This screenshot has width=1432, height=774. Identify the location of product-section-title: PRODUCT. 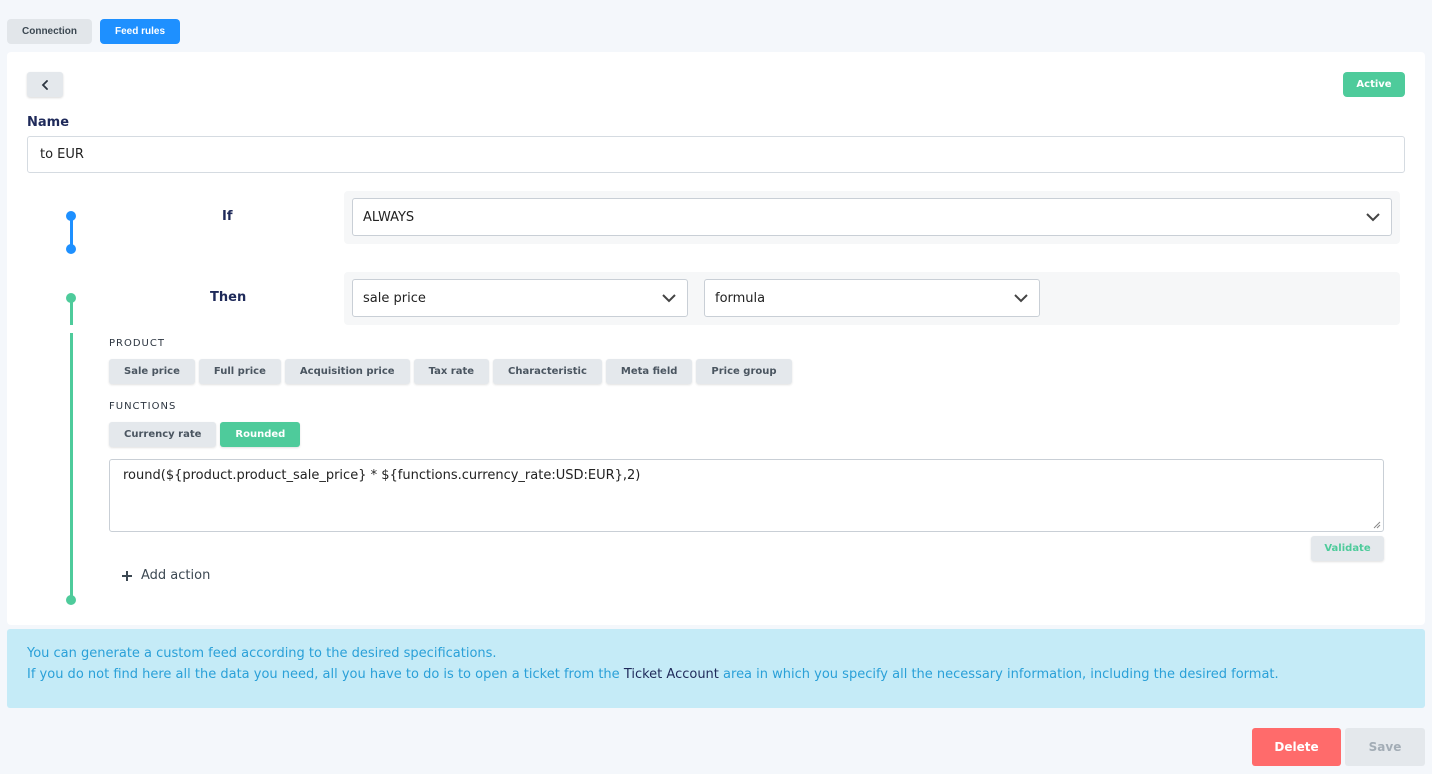
(137, 343).